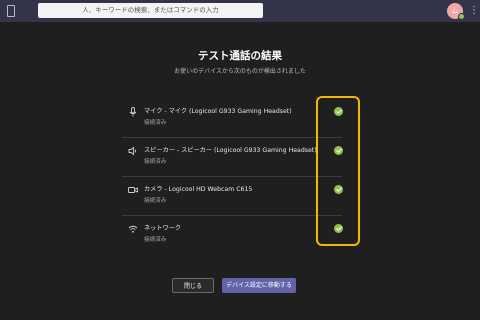 This screenshot has width=480, height=320. What do you see at coordinates (240, 71) in the screenshot?
I see `dialog-subtitle: お使いのデバイスから次のものが検出されました` at bounding box center [240, 71].